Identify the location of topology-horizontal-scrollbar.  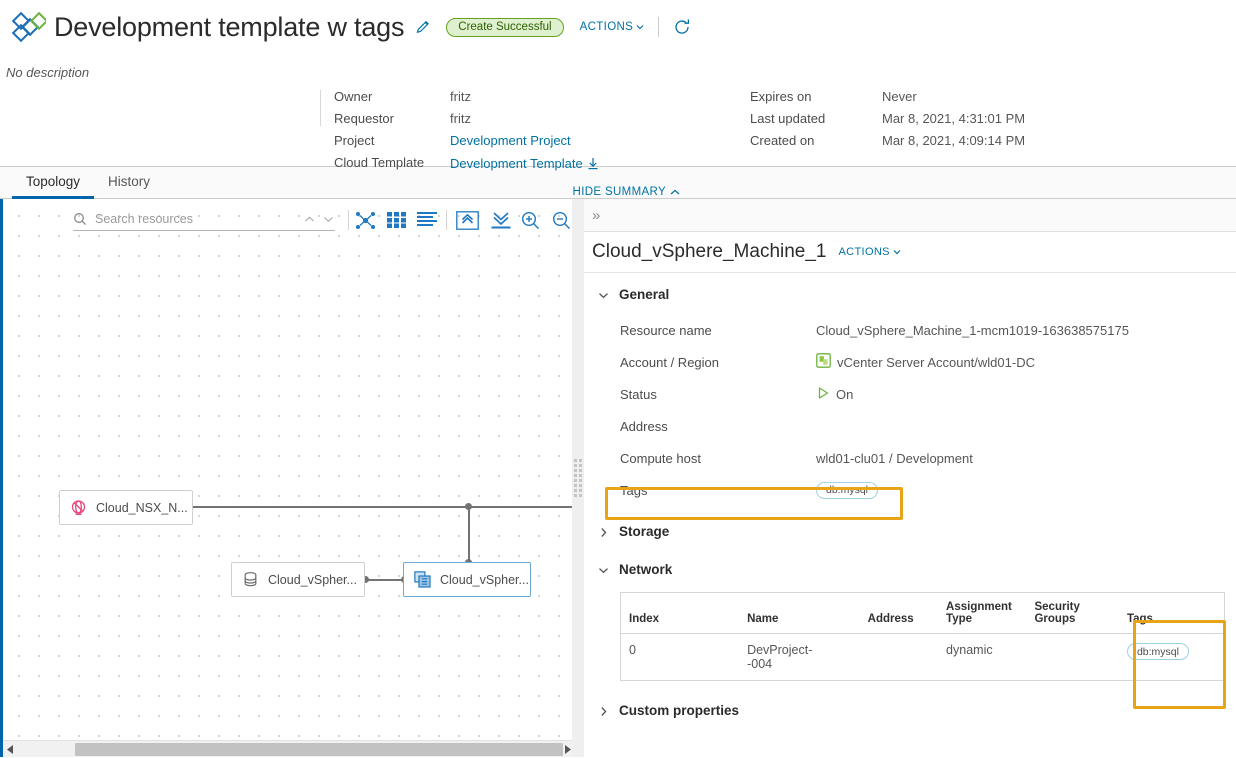
(287, 748).